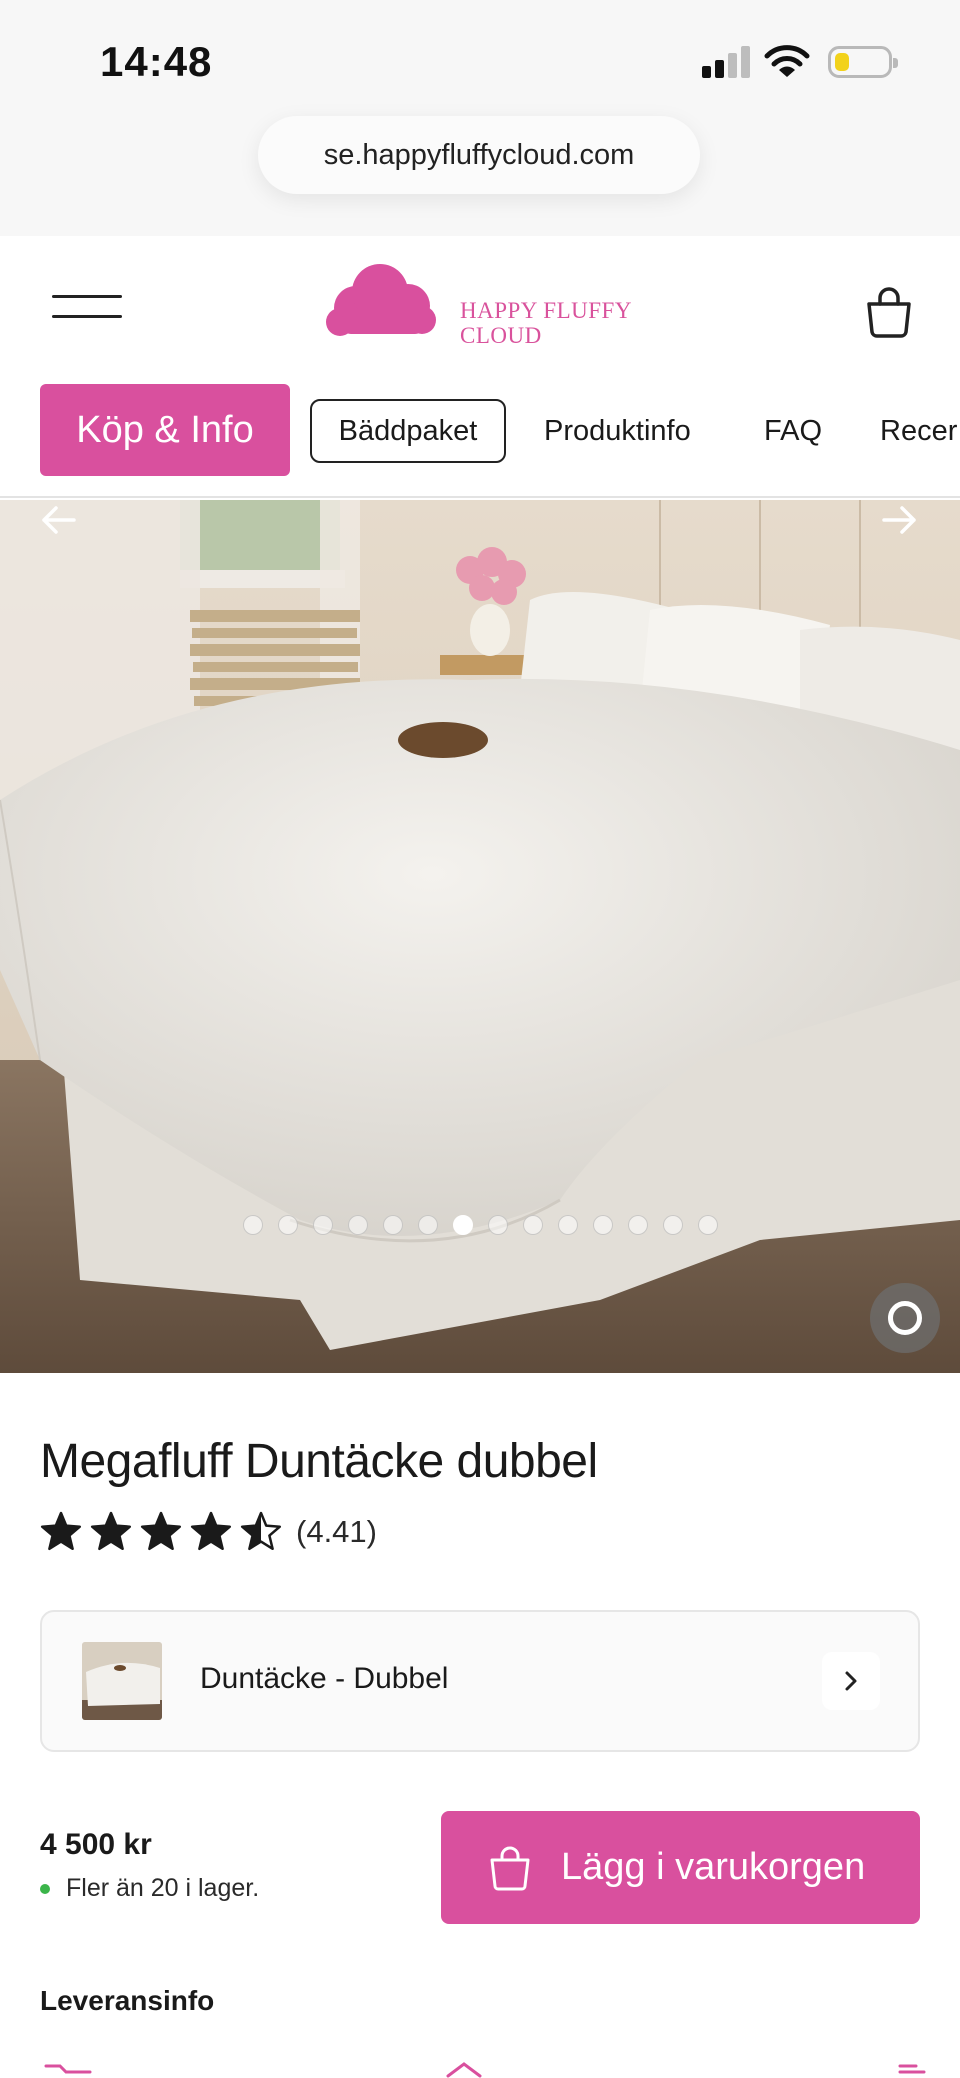 The width and height of the screenshot is (960, 2078). What do you see at coordinates (851, 1681) in the screenshot?
I see `chevron-right-icon` at bounding box center [851, 1681].